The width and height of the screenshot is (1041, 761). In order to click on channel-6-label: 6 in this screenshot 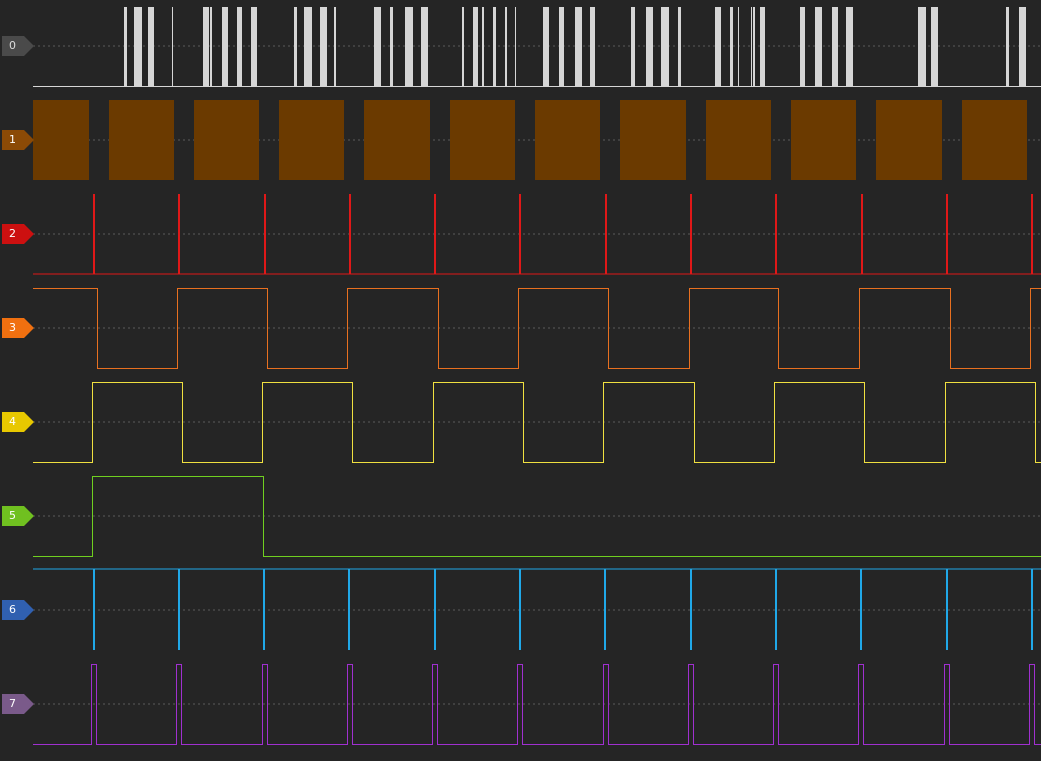, I will do `click(18, 610)`.